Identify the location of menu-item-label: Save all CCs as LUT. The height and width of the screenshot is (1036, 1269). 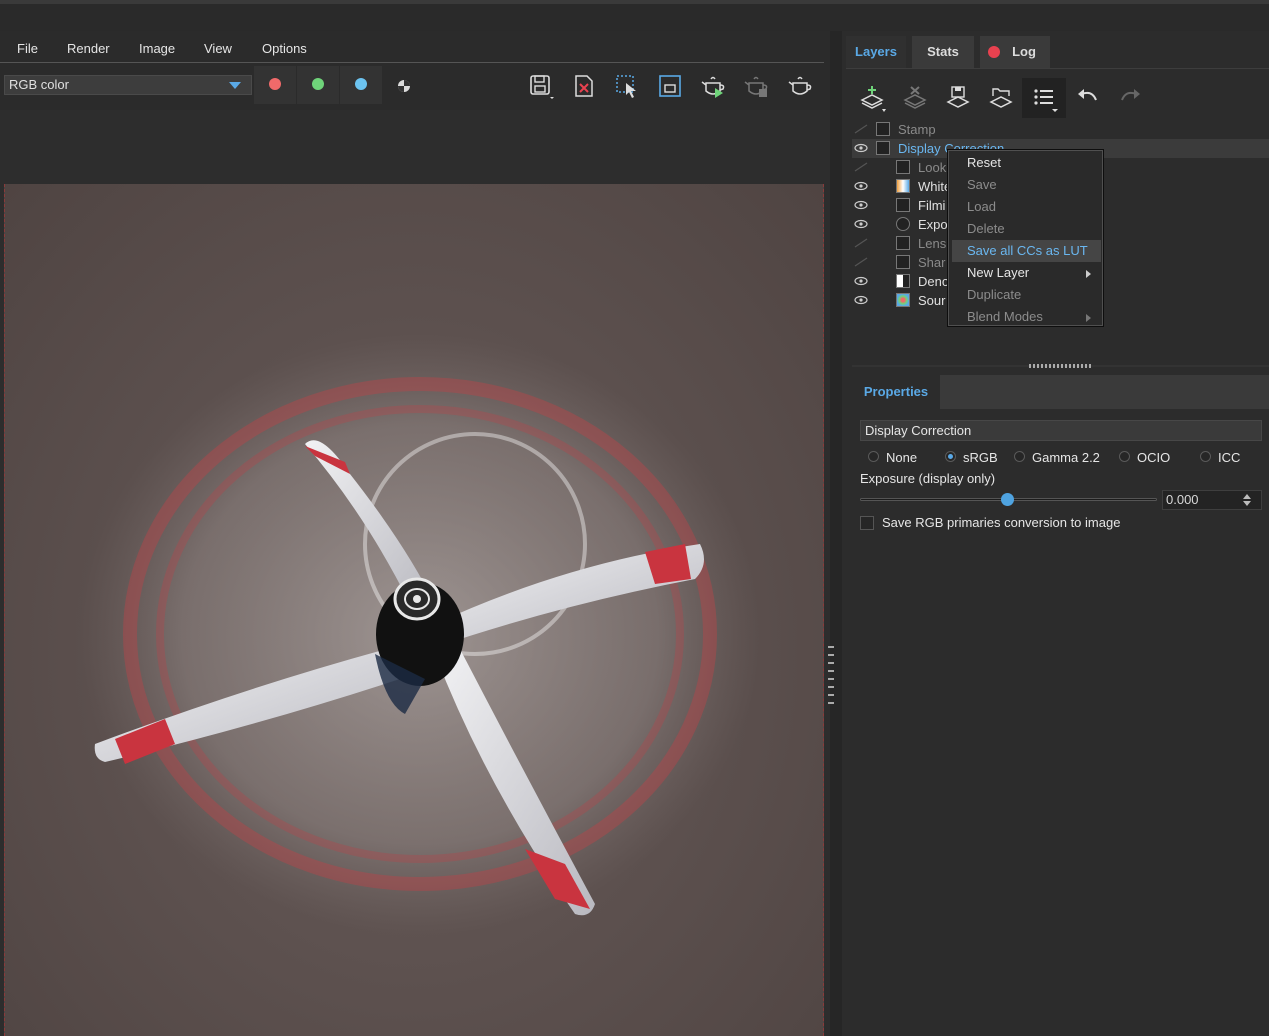
(1027, 250).